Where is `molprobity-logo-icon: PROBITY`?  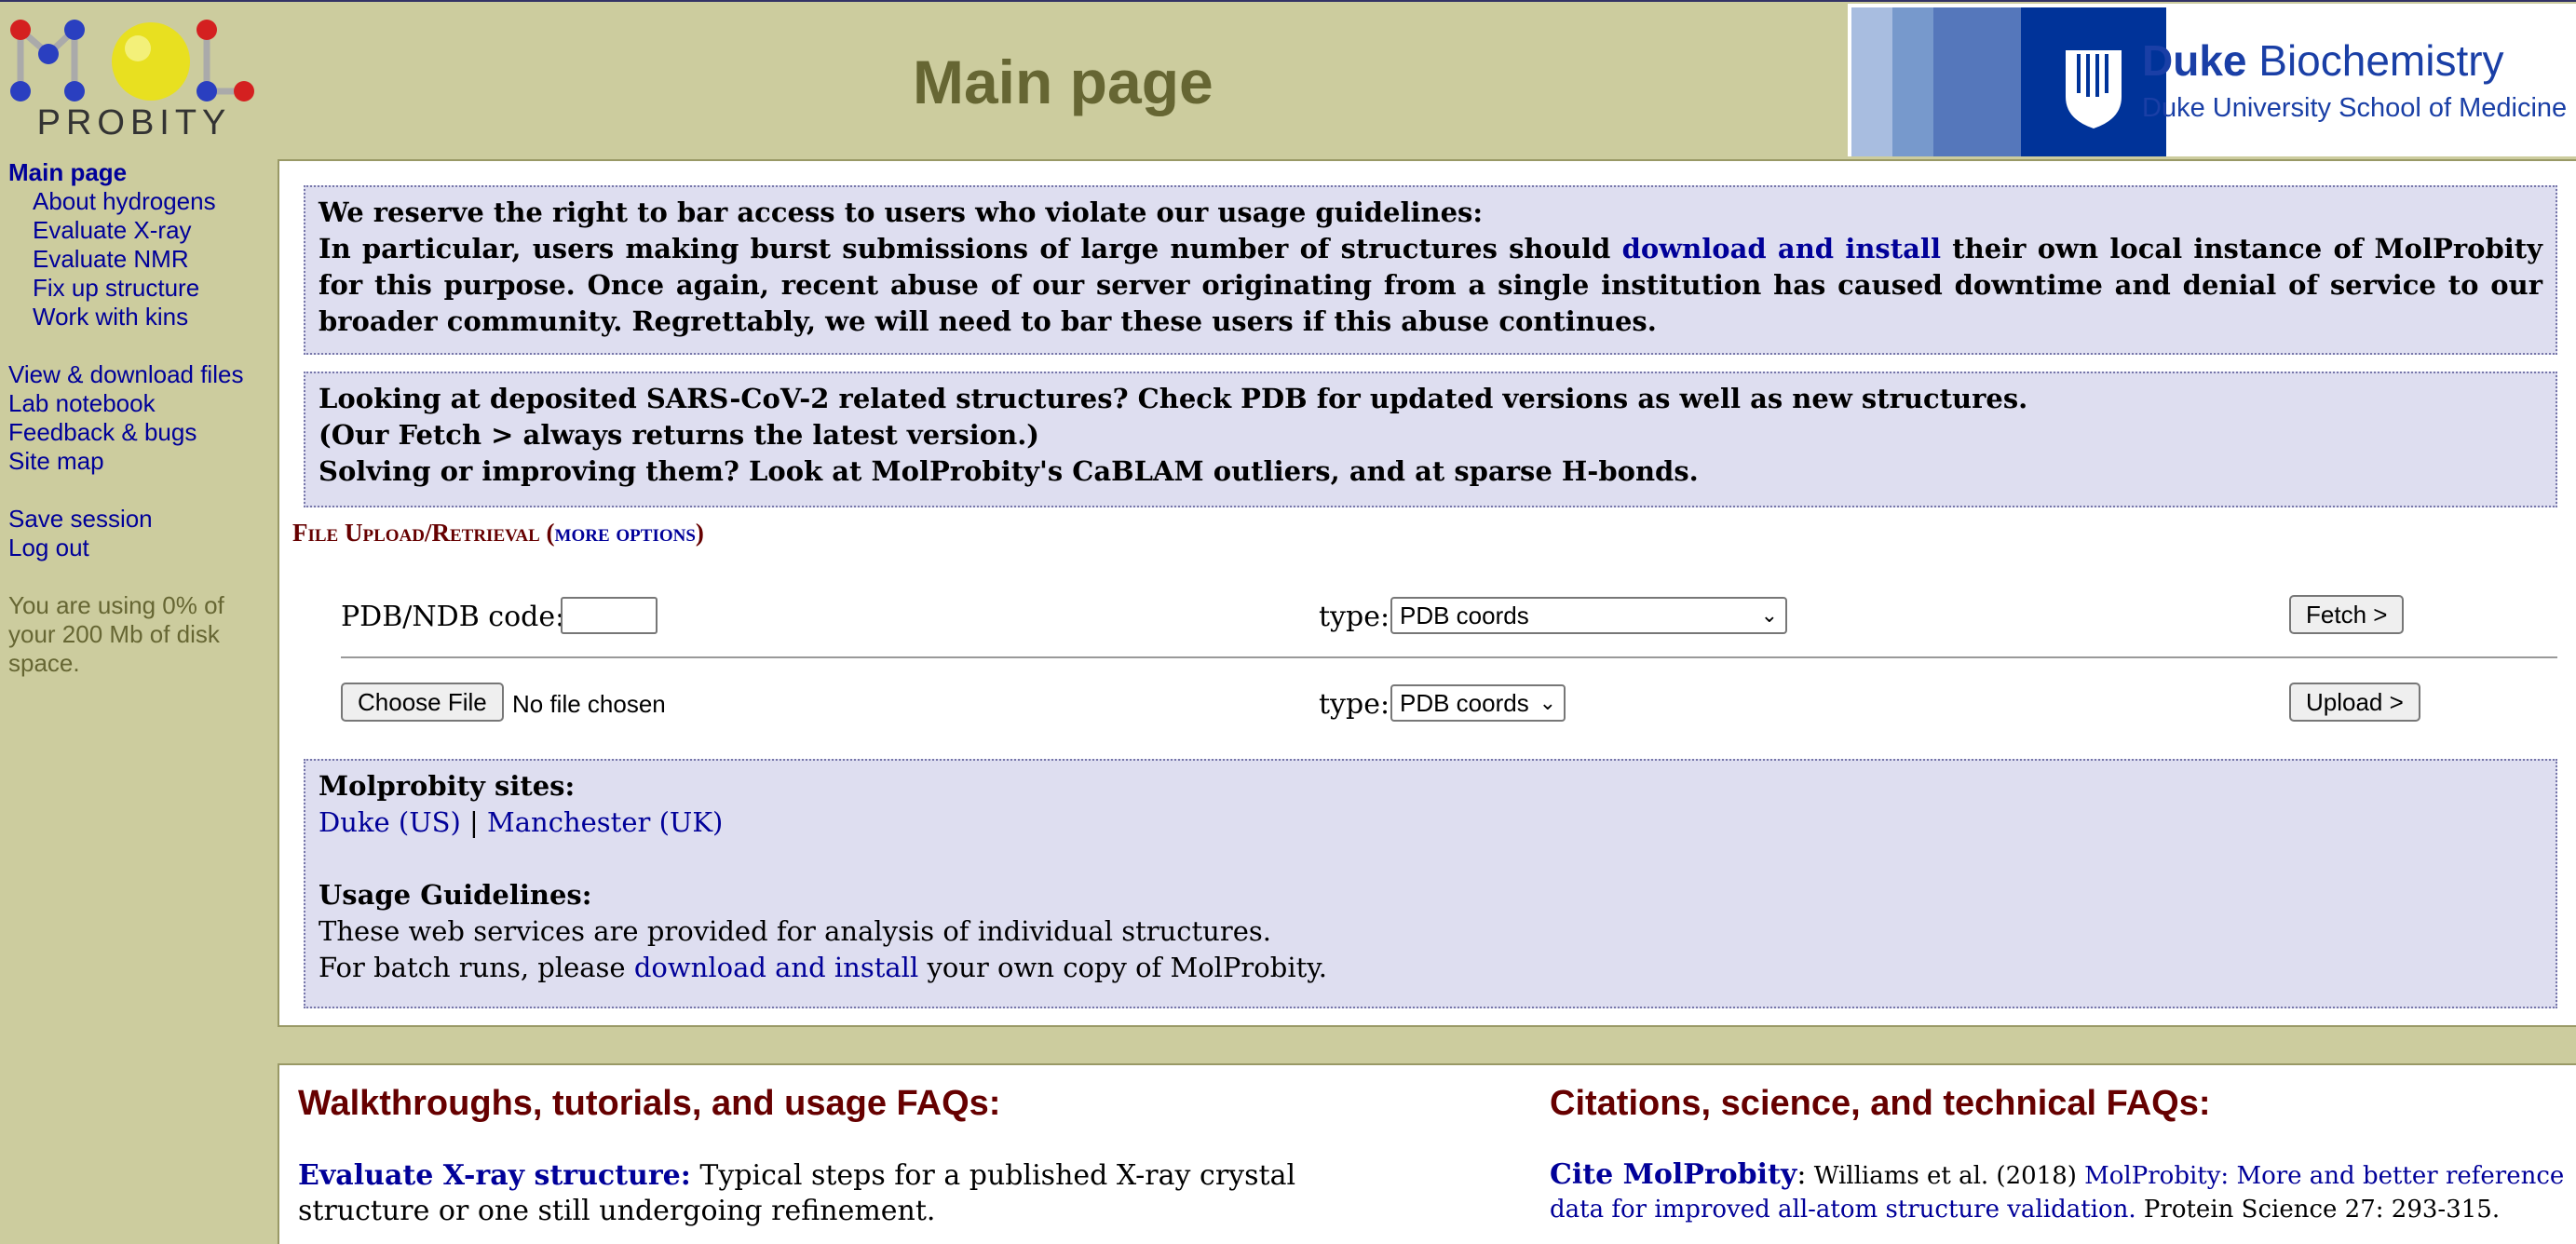 molprobity-logo-icon: PROBITY is located at coordinates (132, 81).